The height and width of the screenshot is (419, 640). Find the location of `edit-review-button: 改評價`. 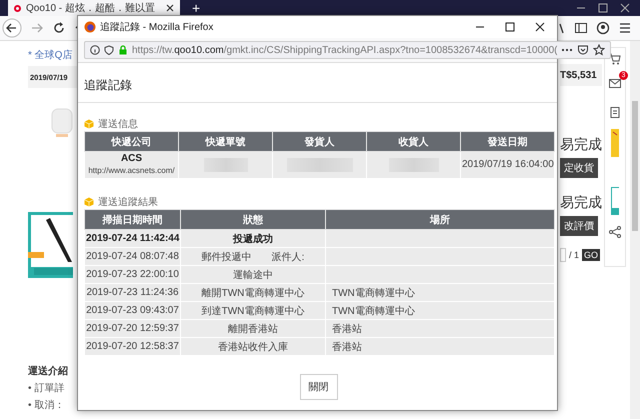

edit-review-button: 改評價 is located at coordinates (579, 226).